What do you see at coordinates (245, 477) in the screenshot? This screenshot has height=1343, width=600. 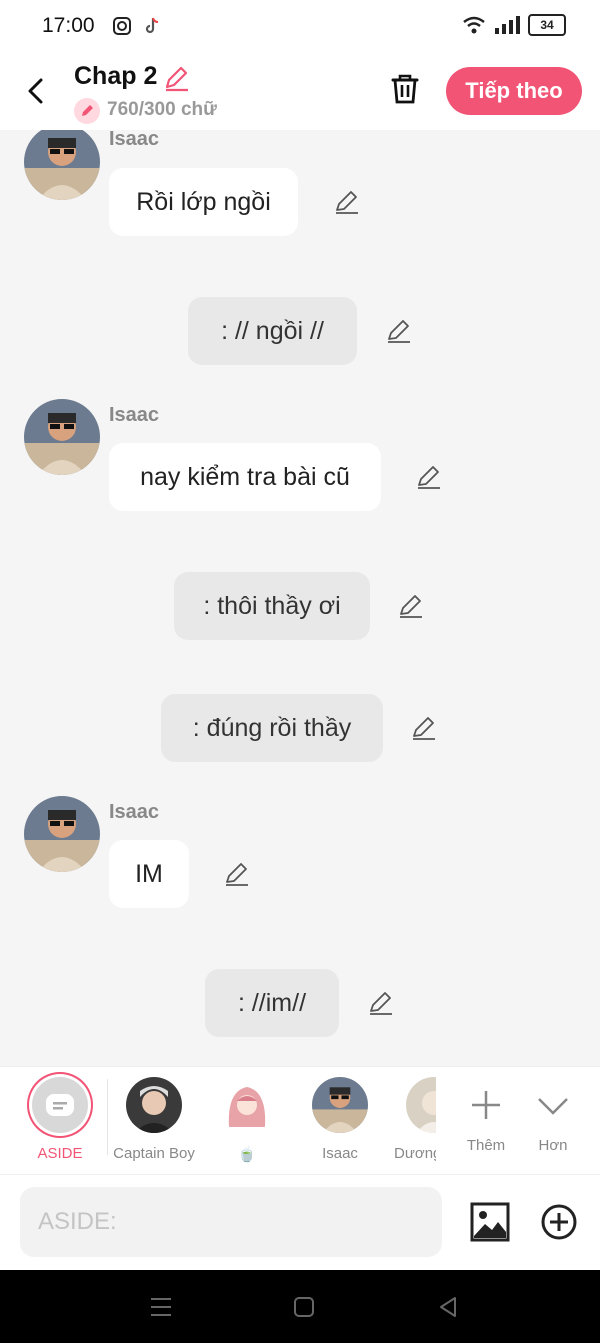 I see `message-bubble: nay kiểm tra bài cũ` at bounding box center [245, 477].